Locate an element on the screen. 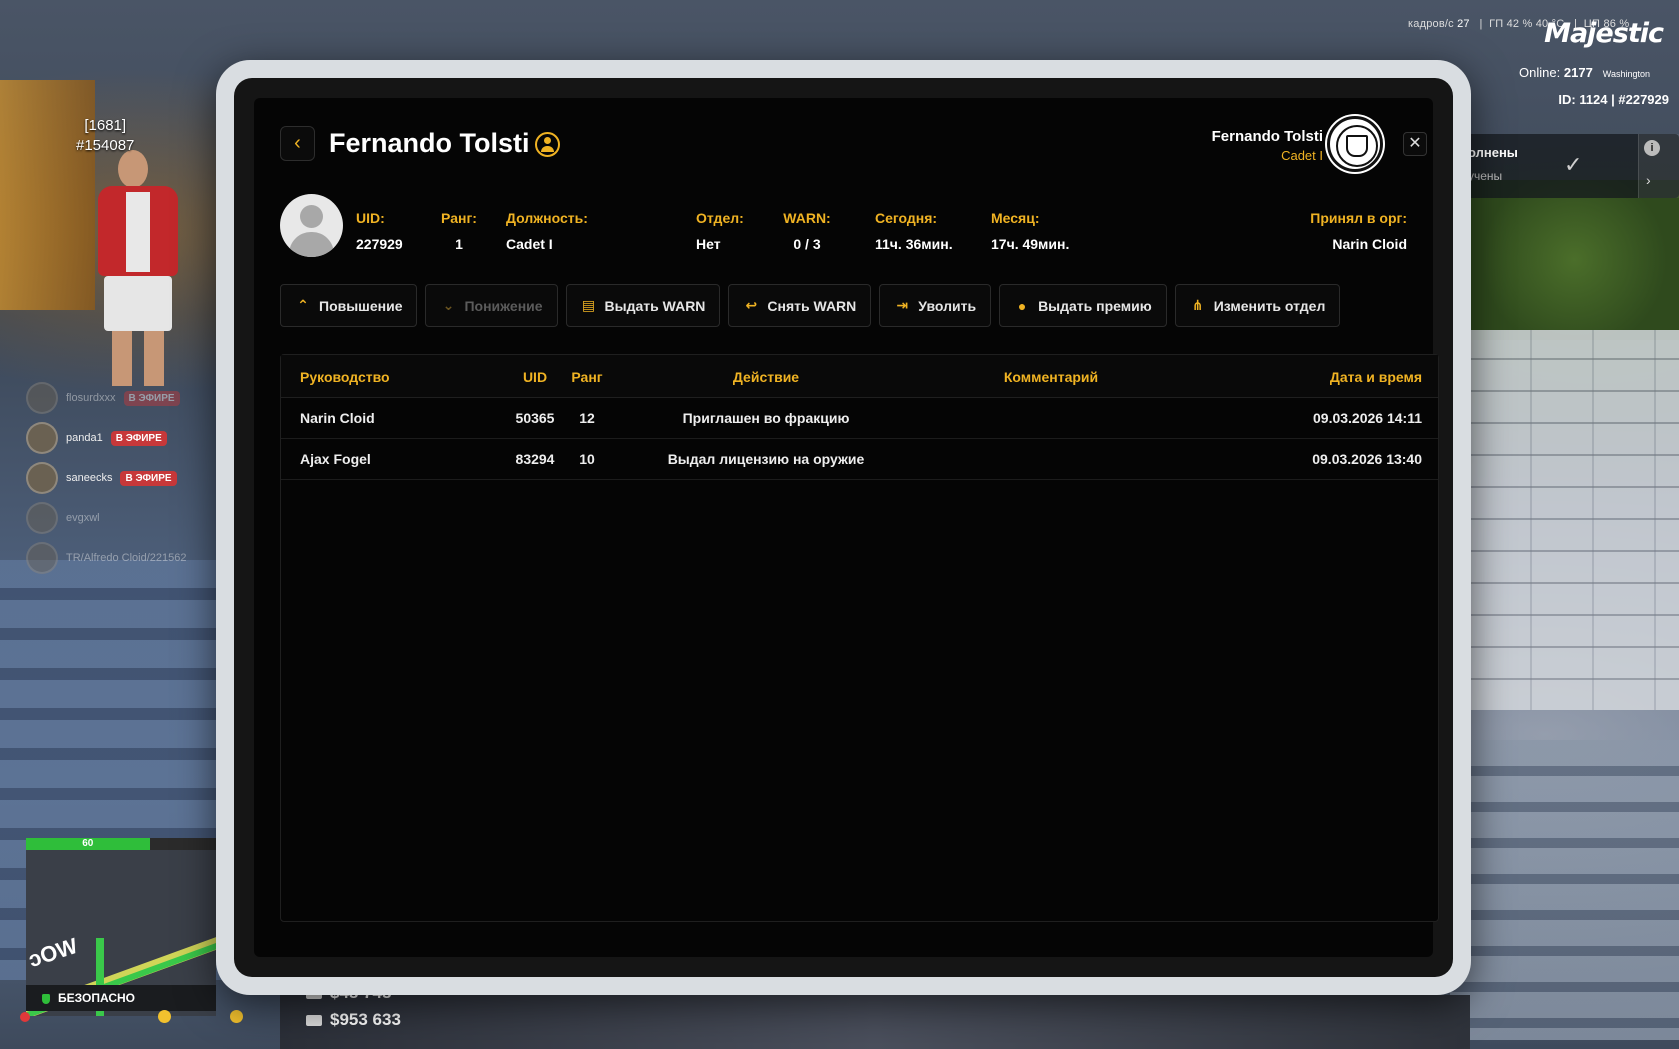 This screenshot has height=1049, width=1679. department-seal-icon is located at coordinates (1355, 144).